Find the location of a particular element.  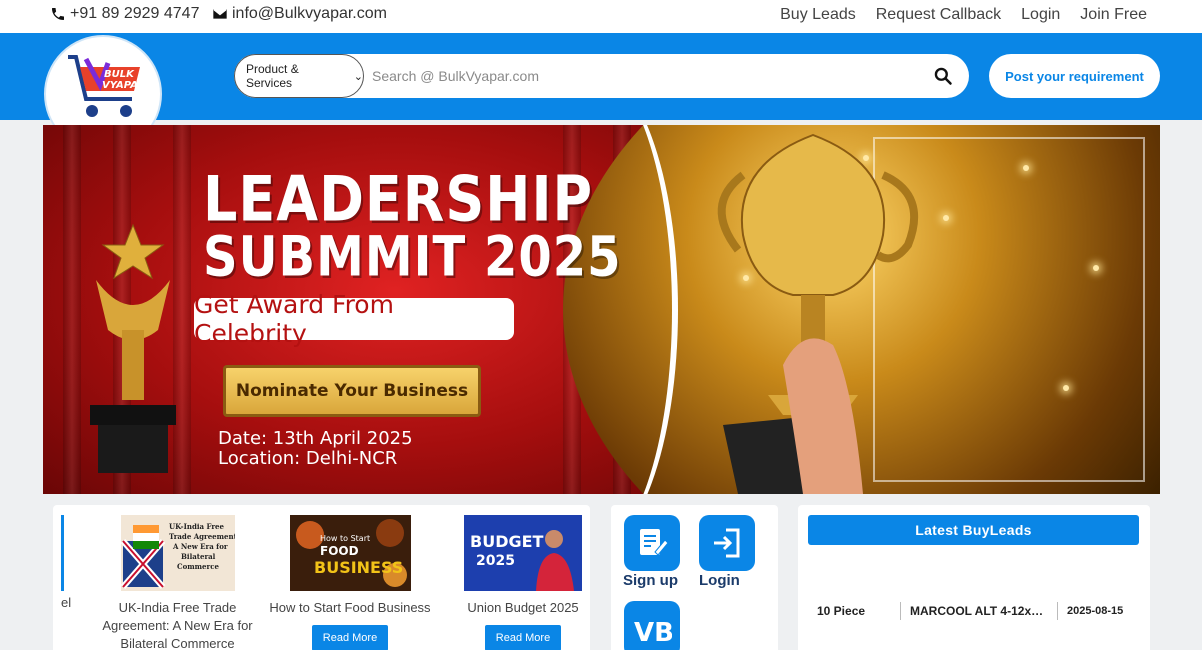

search-icon is located at coordinates (943, 76).